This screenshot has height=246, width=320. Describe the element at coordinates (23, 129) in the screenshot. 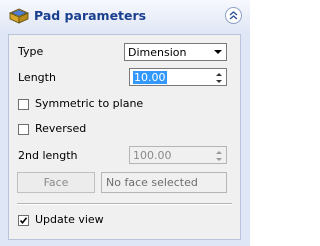

I see `reversed-checkbox` at that location.